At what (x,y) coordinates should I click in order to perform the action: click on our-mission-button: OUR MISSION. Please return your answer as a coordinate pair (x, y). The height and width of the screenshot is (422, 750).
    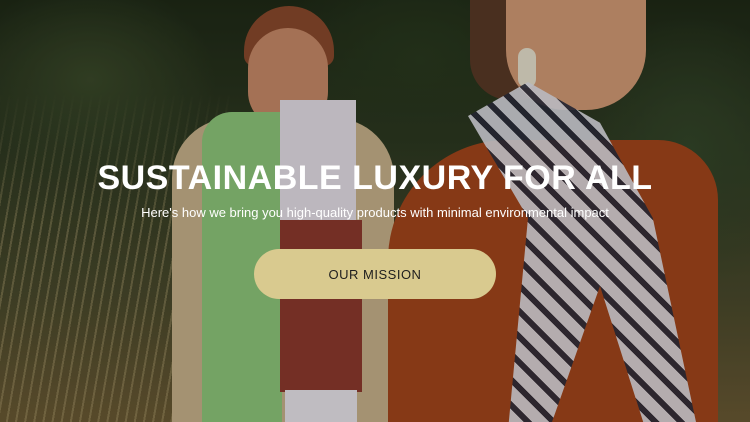
    Looking at the image, I should click on (375, 274).